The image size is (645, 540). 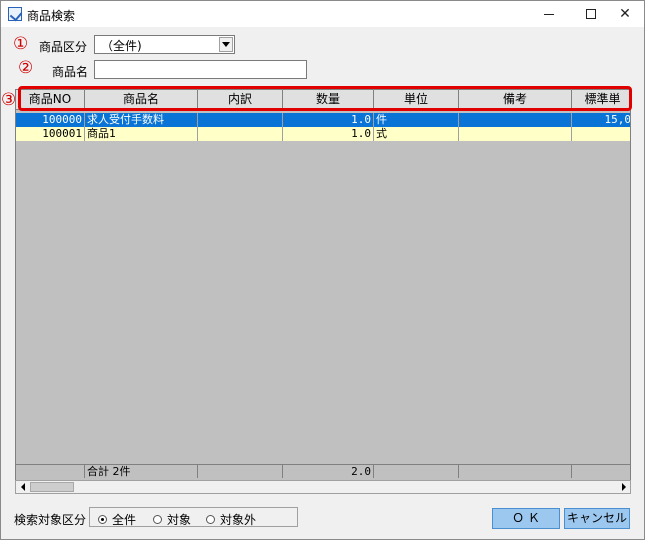 I want to click on total-qty: 2.0, so click(x=328, y=471).